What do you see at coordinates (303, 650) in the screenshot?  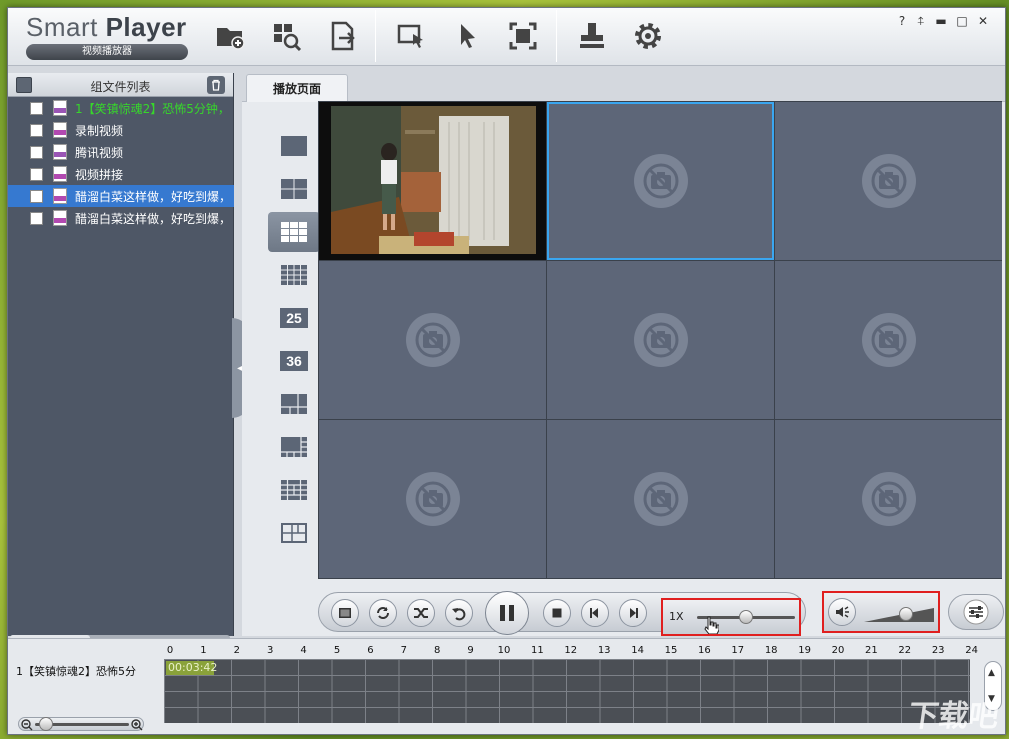 I see `timeline-tick: 4` at bounding box center [303, 650].